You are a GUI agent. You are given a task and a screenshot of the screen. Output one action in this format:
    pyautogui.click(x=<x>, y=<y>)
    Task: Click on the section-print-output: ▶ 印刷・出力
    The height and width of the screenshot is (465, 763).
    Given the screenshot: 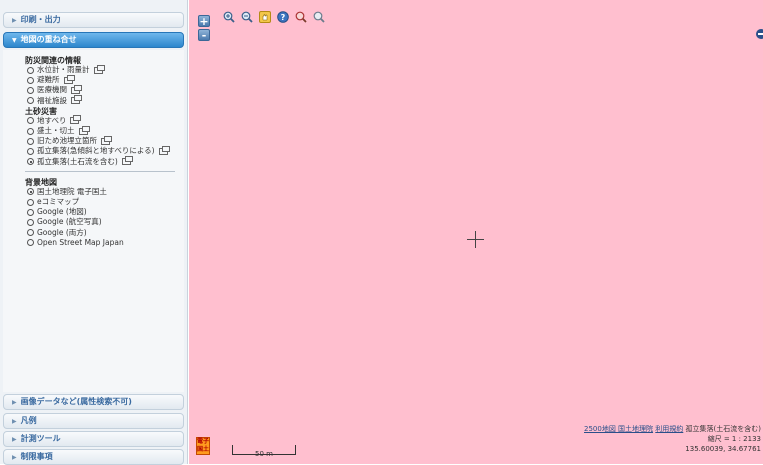 What is the action you would take?
    pyautogui.click(x=93, y=20)
    